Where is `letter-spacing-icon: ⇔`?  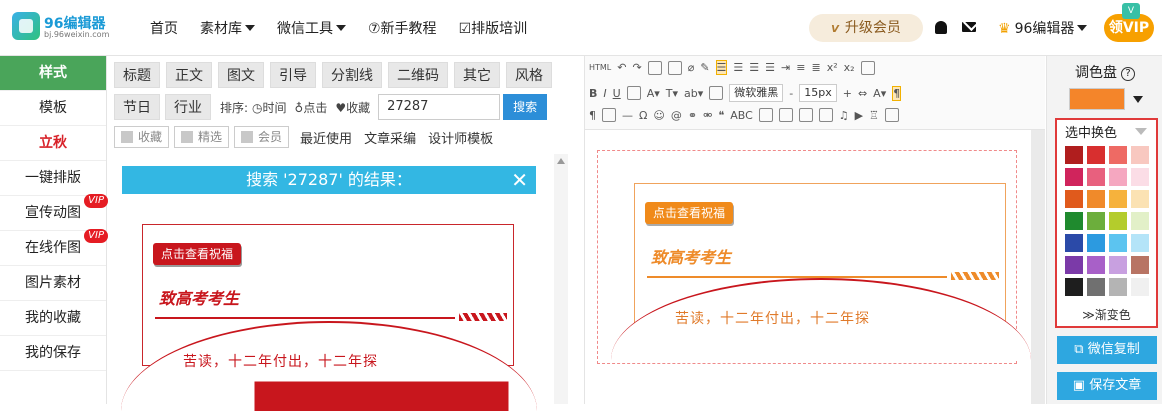
letter-spacing-icon: ⇔ is located at coordinates (862, 93).